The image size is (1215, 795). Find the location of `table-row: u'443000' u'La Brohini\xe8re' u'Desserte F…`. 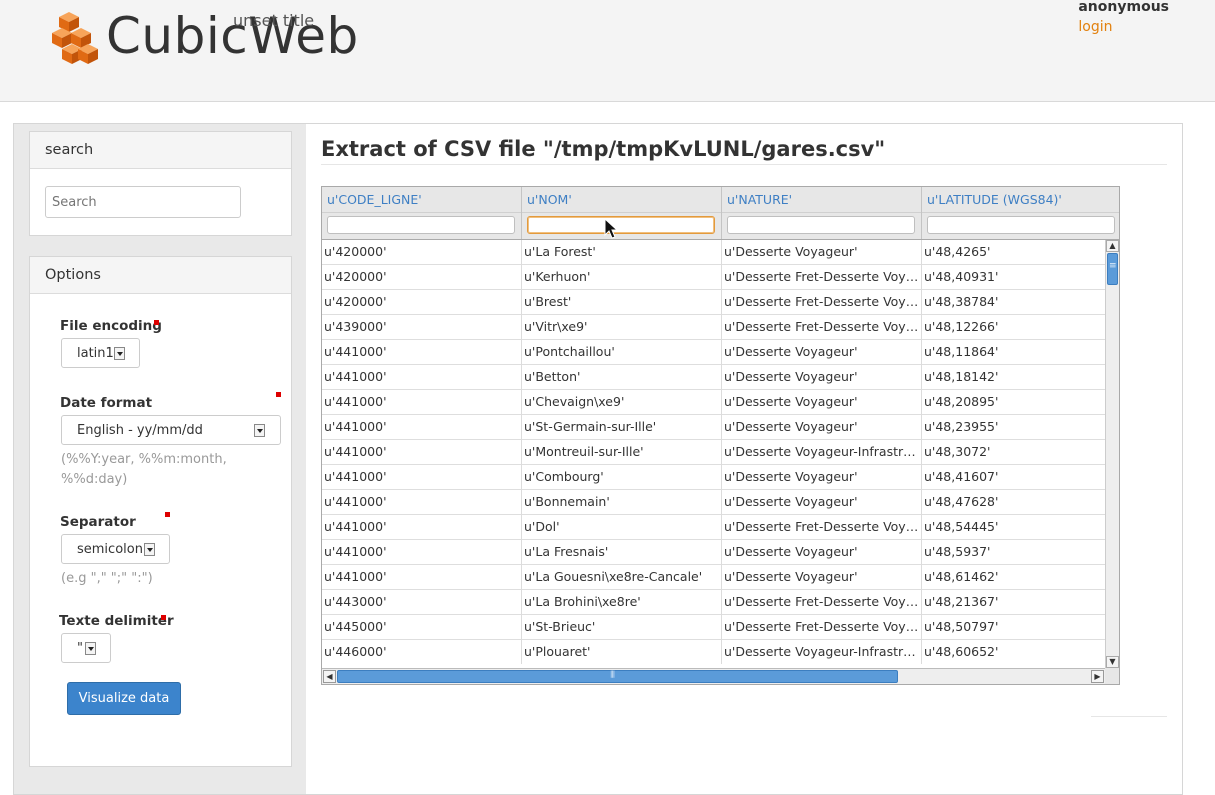

table-row: u'443000' u'La Brohini\xe8re' u'Desserte F… is located at coordinates (713, 602).